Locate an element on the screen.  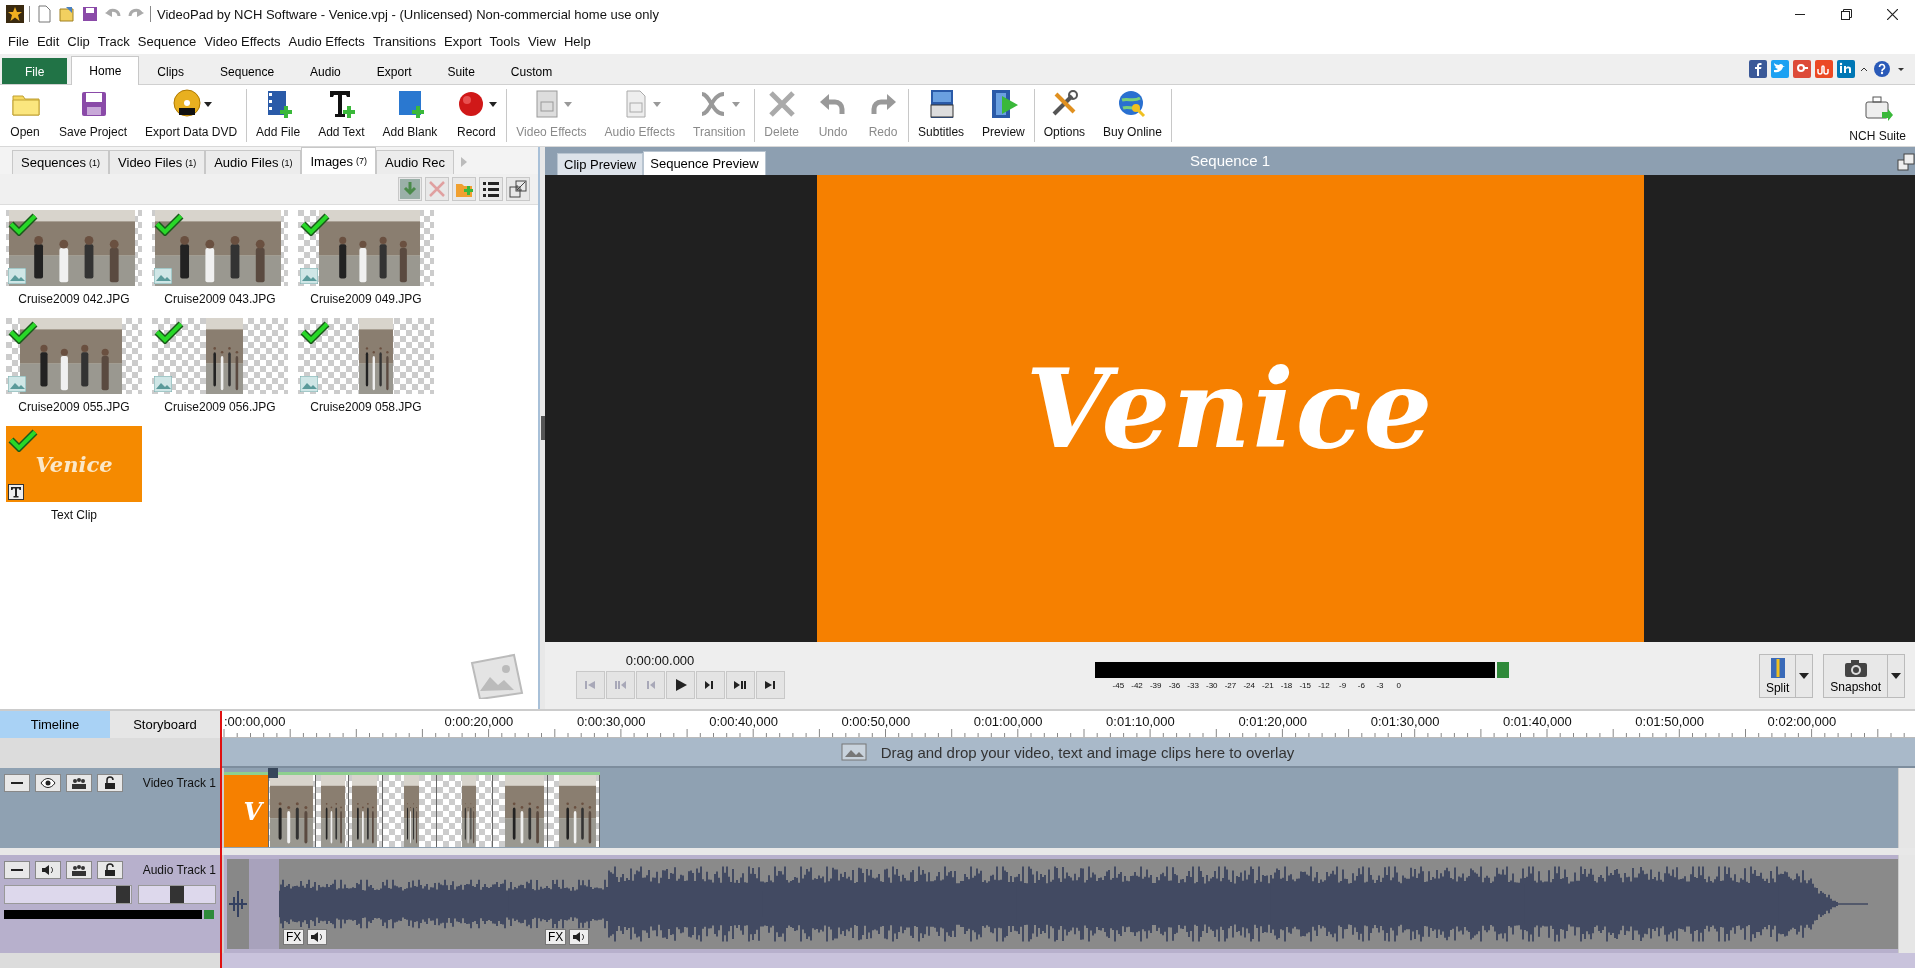
file-name: Cruise2009 055.JPG is located at coordinates (74, 407).